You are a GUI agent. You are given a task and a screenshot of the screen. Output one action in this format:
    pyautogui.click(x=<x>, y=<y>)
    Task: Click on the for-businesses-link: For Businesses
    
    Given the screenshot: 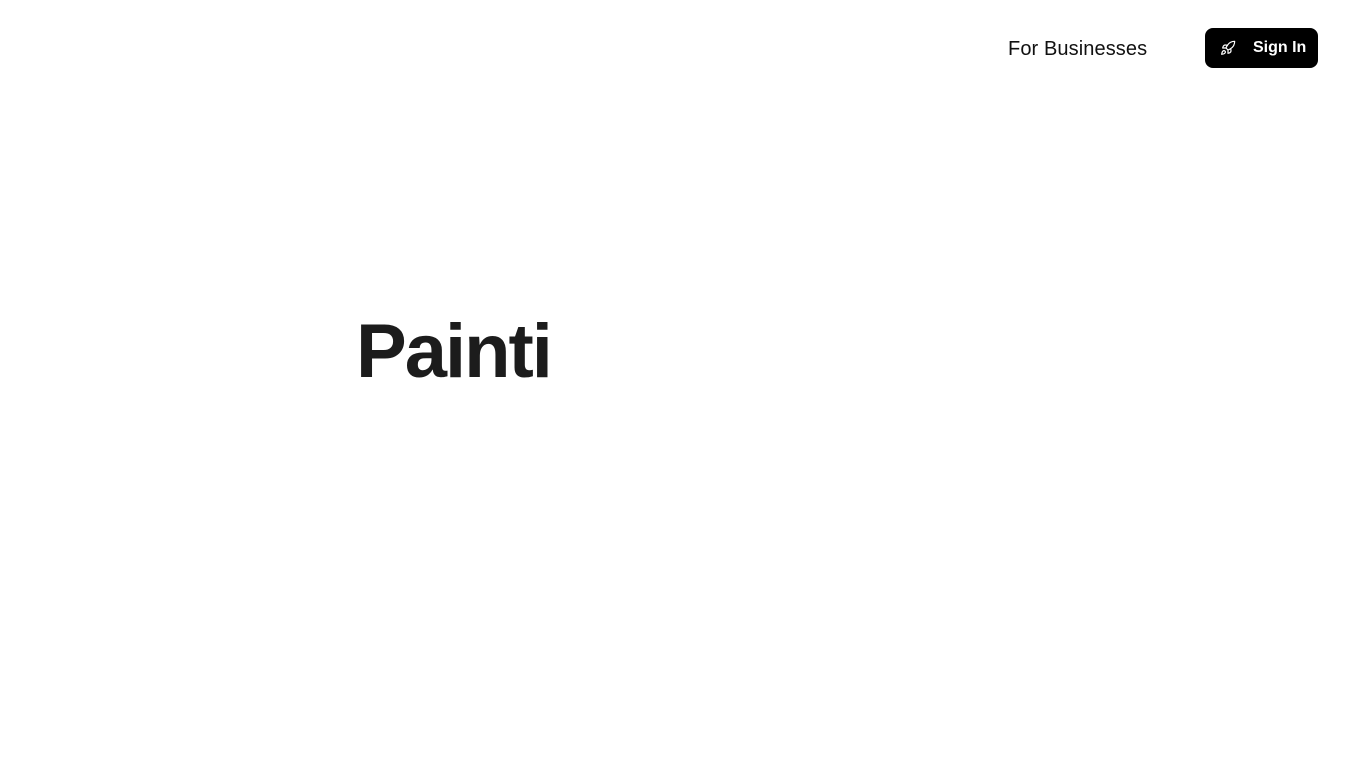 What is the action you would take?
    pyautogui.click(x=1077, y=49)
    